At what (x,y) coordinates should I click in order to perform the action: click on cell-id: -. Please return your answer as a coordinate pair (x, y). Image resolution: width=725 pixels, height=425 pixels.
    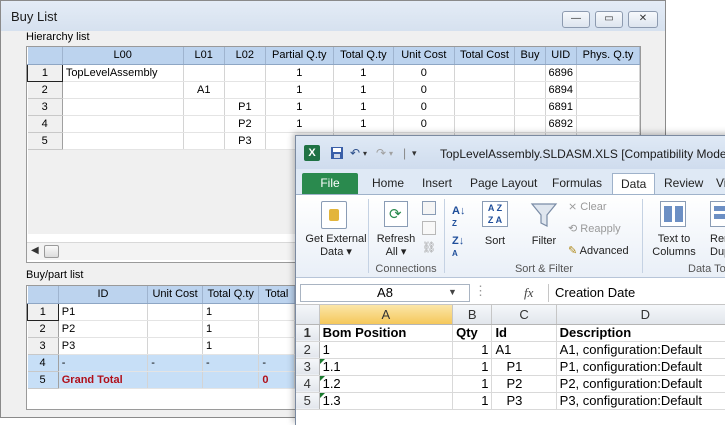
    Looking at the image, I should click on (103, 363).